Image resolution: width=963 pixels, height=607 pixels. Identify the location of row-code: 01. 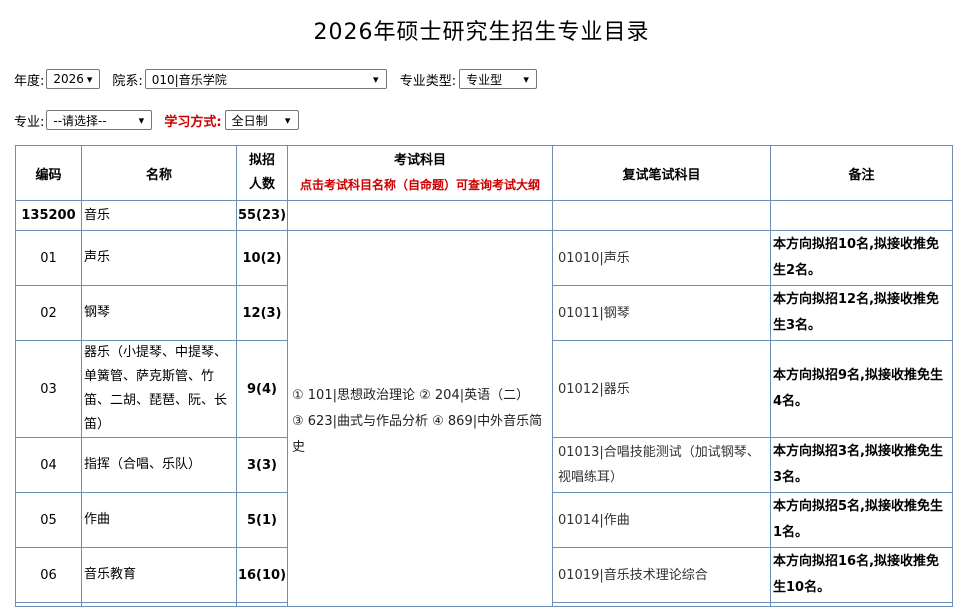
(48, 258).